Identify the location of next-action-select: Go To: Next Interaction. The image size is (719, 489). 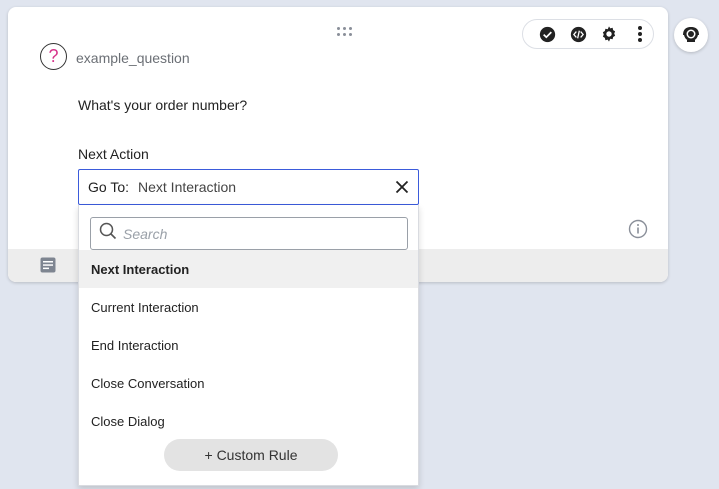
(248, 187).